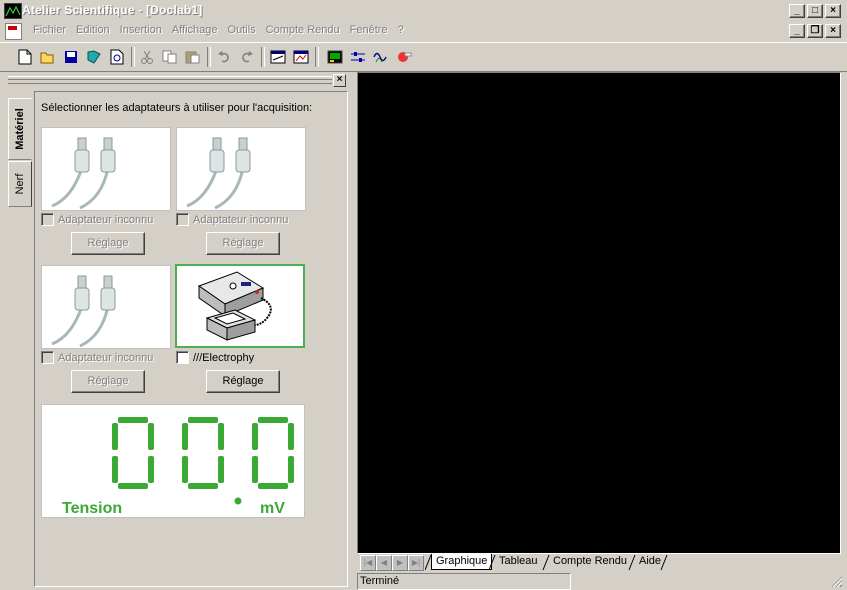 This screenshot has height=590, width=847. I want to click on adapter-slot-1-row: Adaptateur inconnu, so click(97, 219).